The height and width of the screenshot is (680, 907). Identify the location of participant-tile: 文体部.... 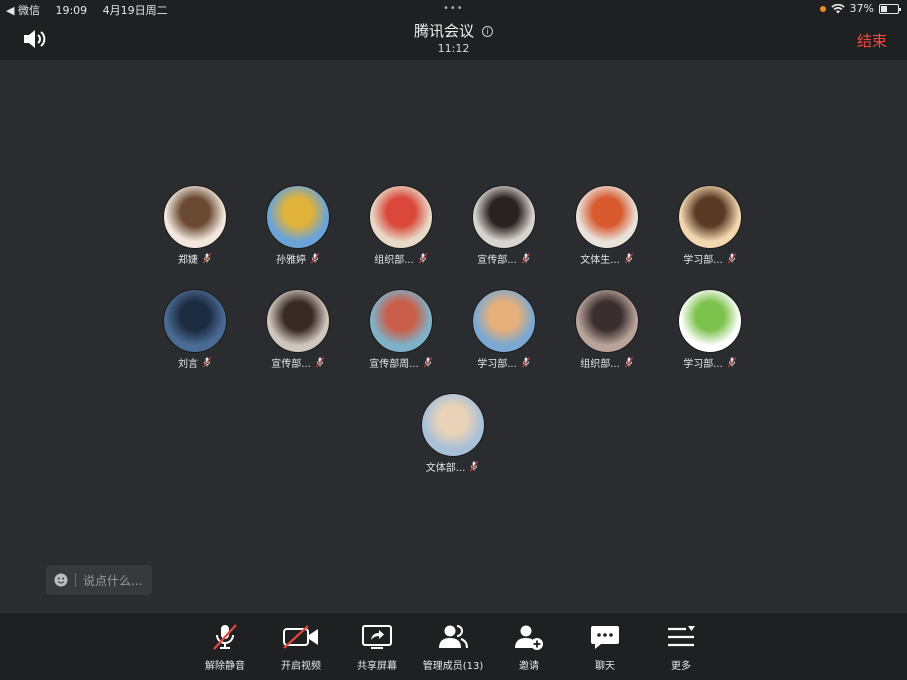
(453, 433).